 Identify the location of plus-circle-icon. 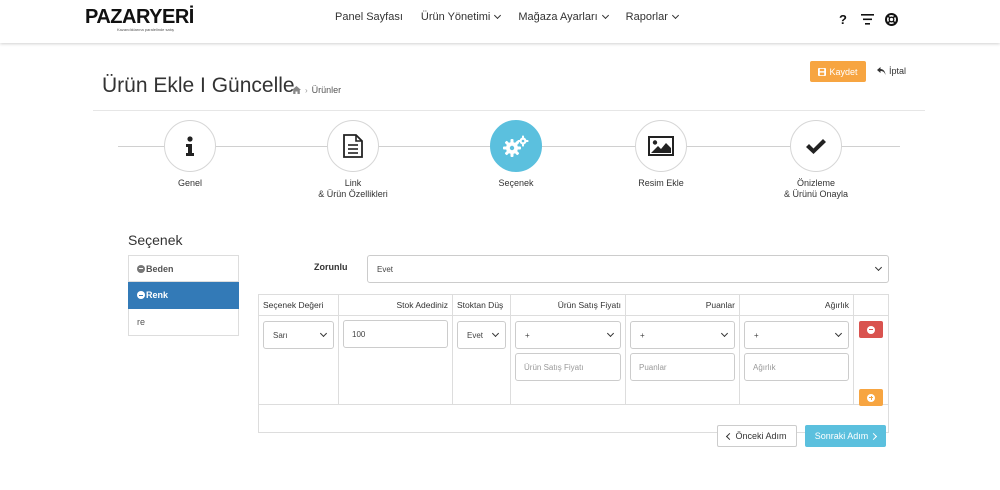
(871, 397).